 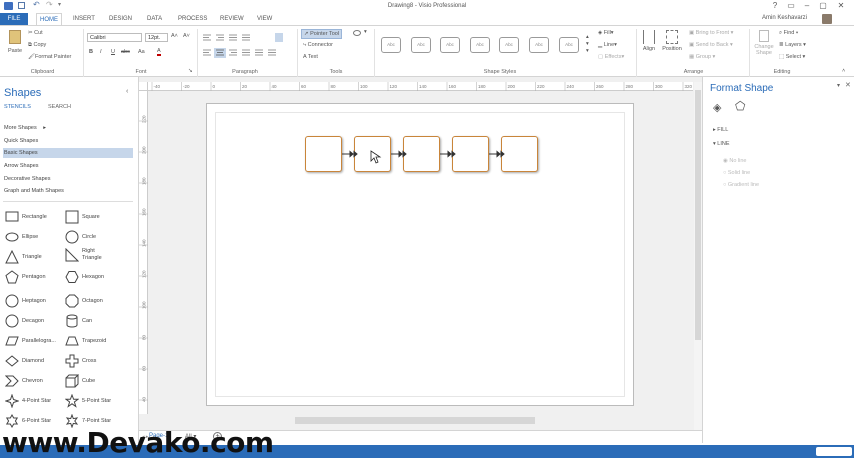 What do you see at coordinates (14, 19) in the screenshot?
I see `tab-file: FILE` at bounding box center [14, 19].